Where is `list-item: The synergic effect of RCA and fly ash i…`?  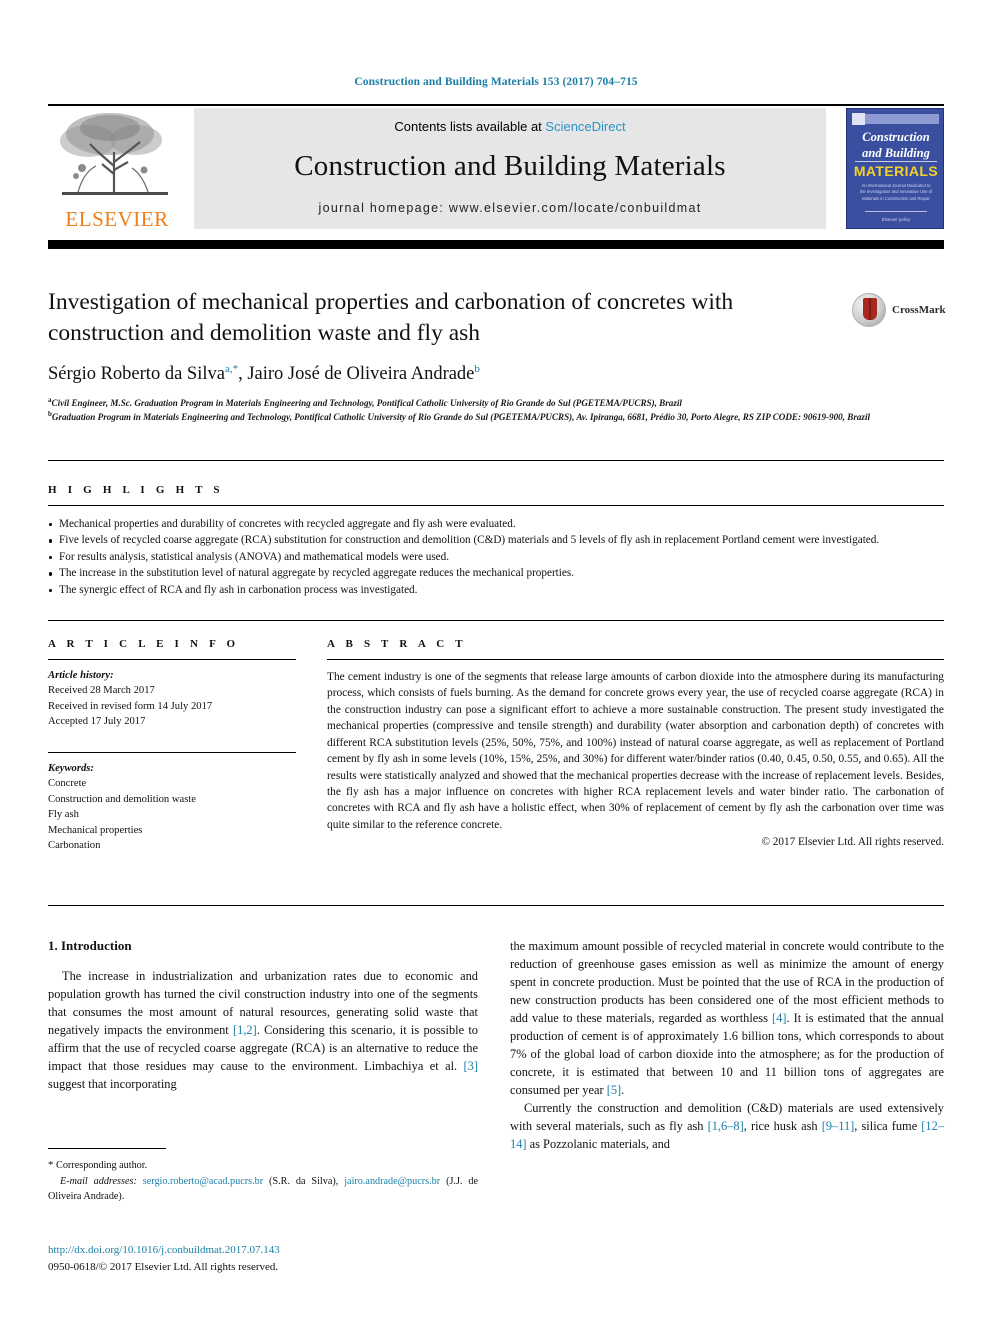
list-item: The synergic effect of RCA and fly ash i… is located at coordinates (496, 590).